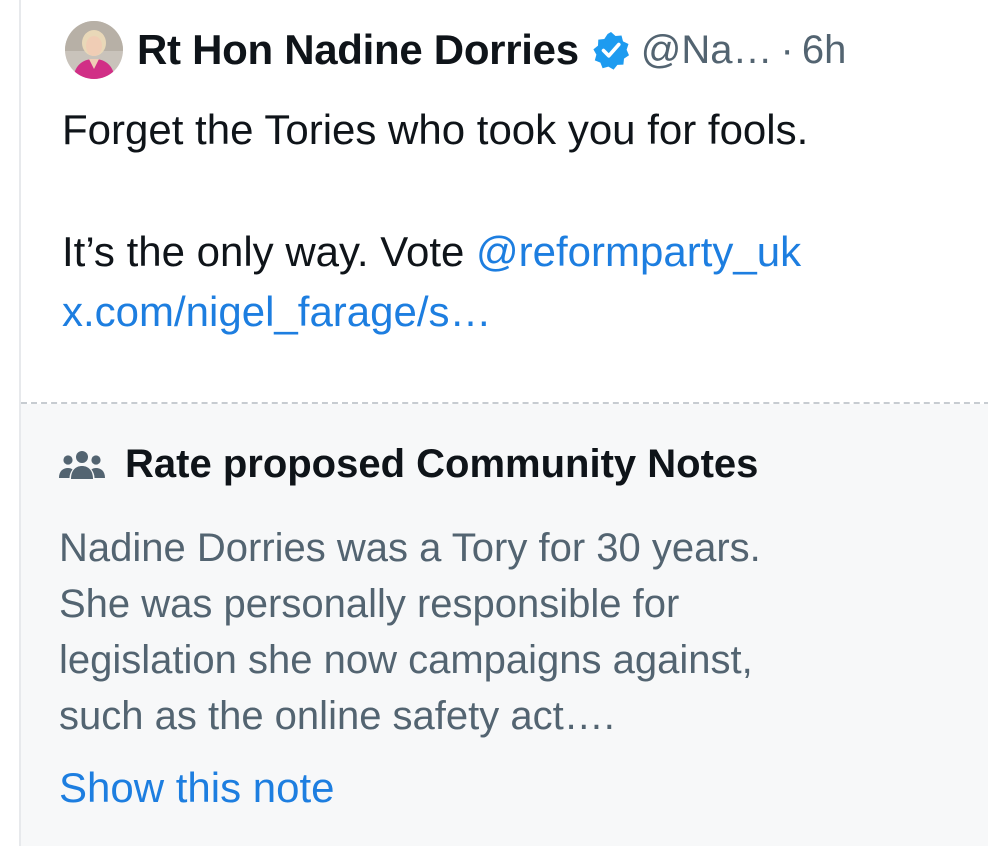 The height and width of the screenshot is (846, 988). What do you see at coordinates (824, 50) in the screenshot?
I see `timestamp: 6h` at bounding box center [824, 50].